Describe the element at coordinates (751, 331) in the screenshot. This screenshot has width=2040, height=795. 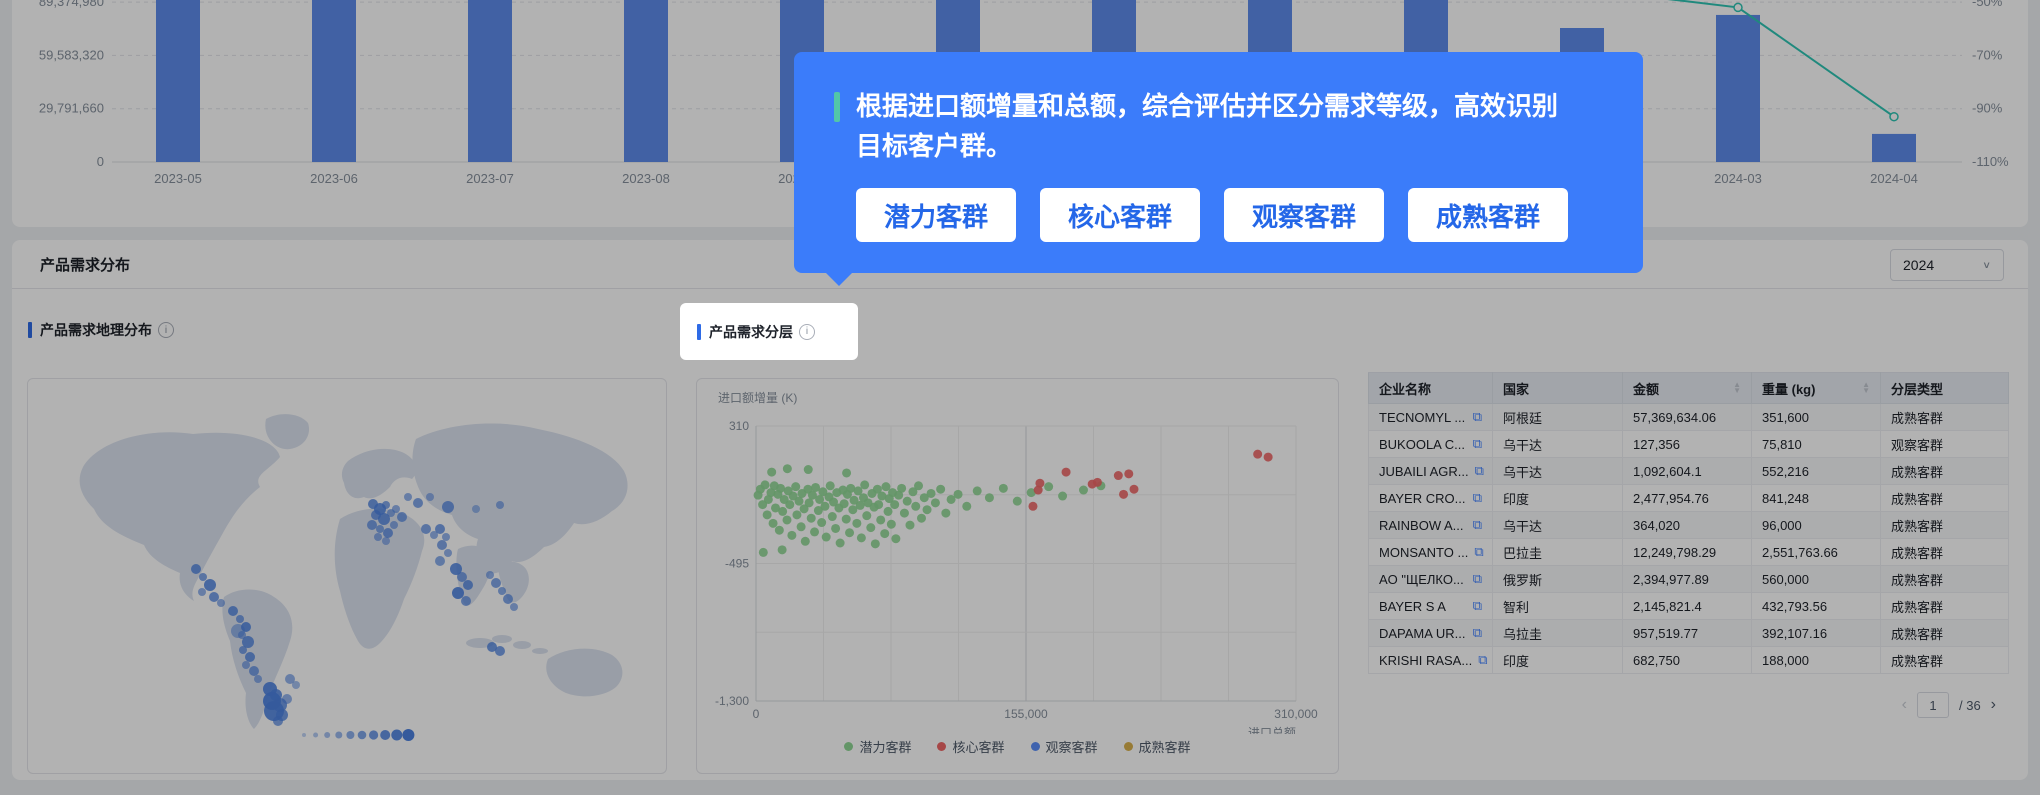
I see `spotlight-title-text: 产品需求分层` at that location.